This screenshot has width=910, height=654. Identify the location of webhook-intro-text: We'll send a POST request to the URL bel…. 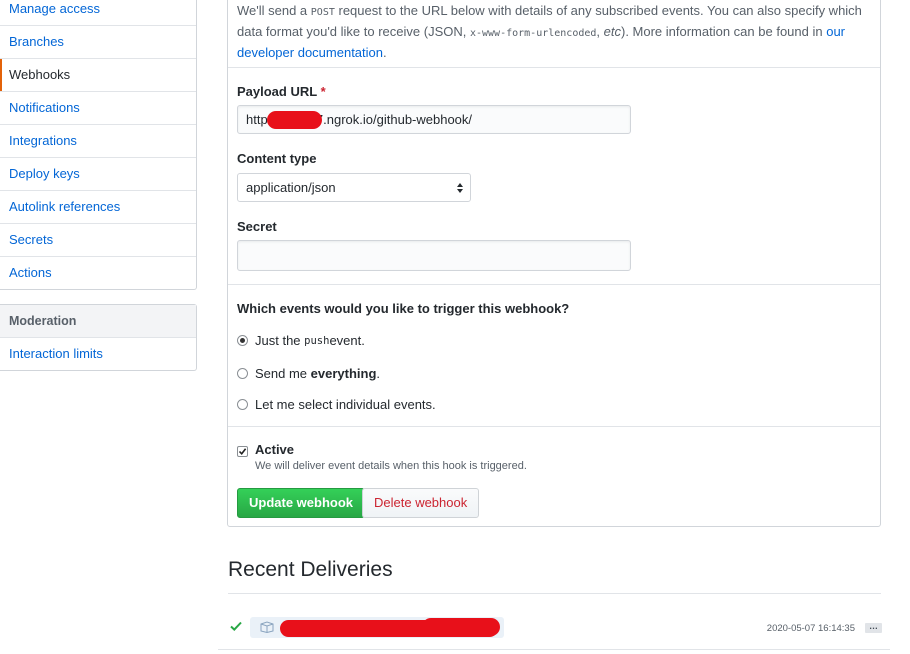
(552, 31).